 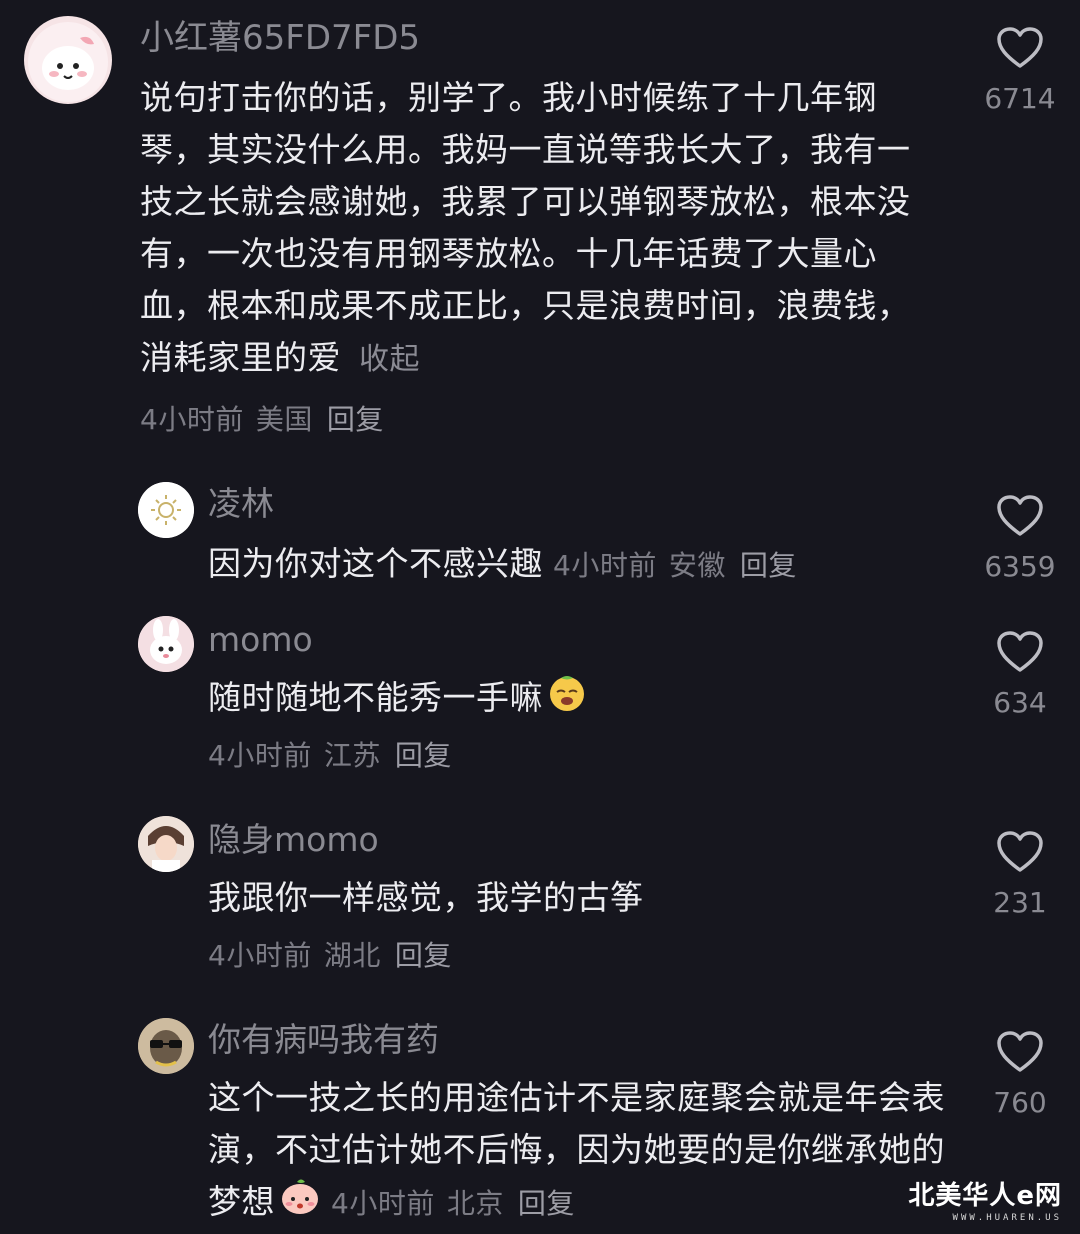 I want to click on watermark-title: 北美华人e网, so click(x=985, y=1196).